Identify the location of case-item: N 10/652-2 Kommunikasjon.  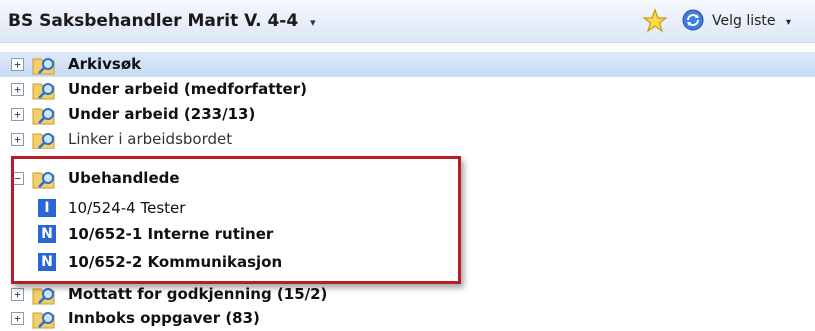
(338, 262).